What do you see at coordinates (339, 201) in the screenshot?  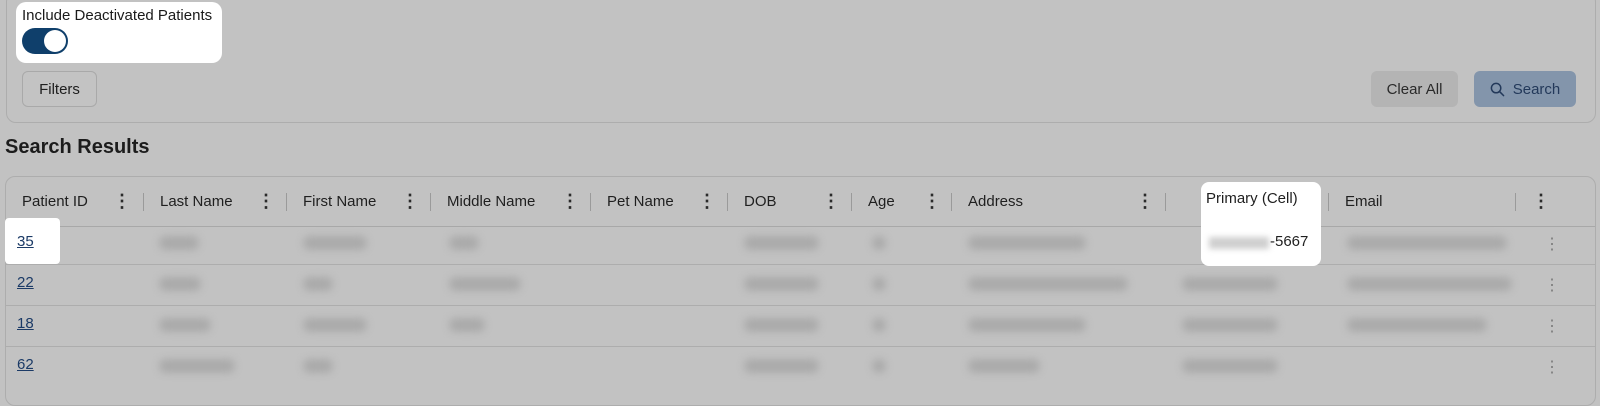 I see `col-header-first-name: First Name` at bounding box center [339, 201].